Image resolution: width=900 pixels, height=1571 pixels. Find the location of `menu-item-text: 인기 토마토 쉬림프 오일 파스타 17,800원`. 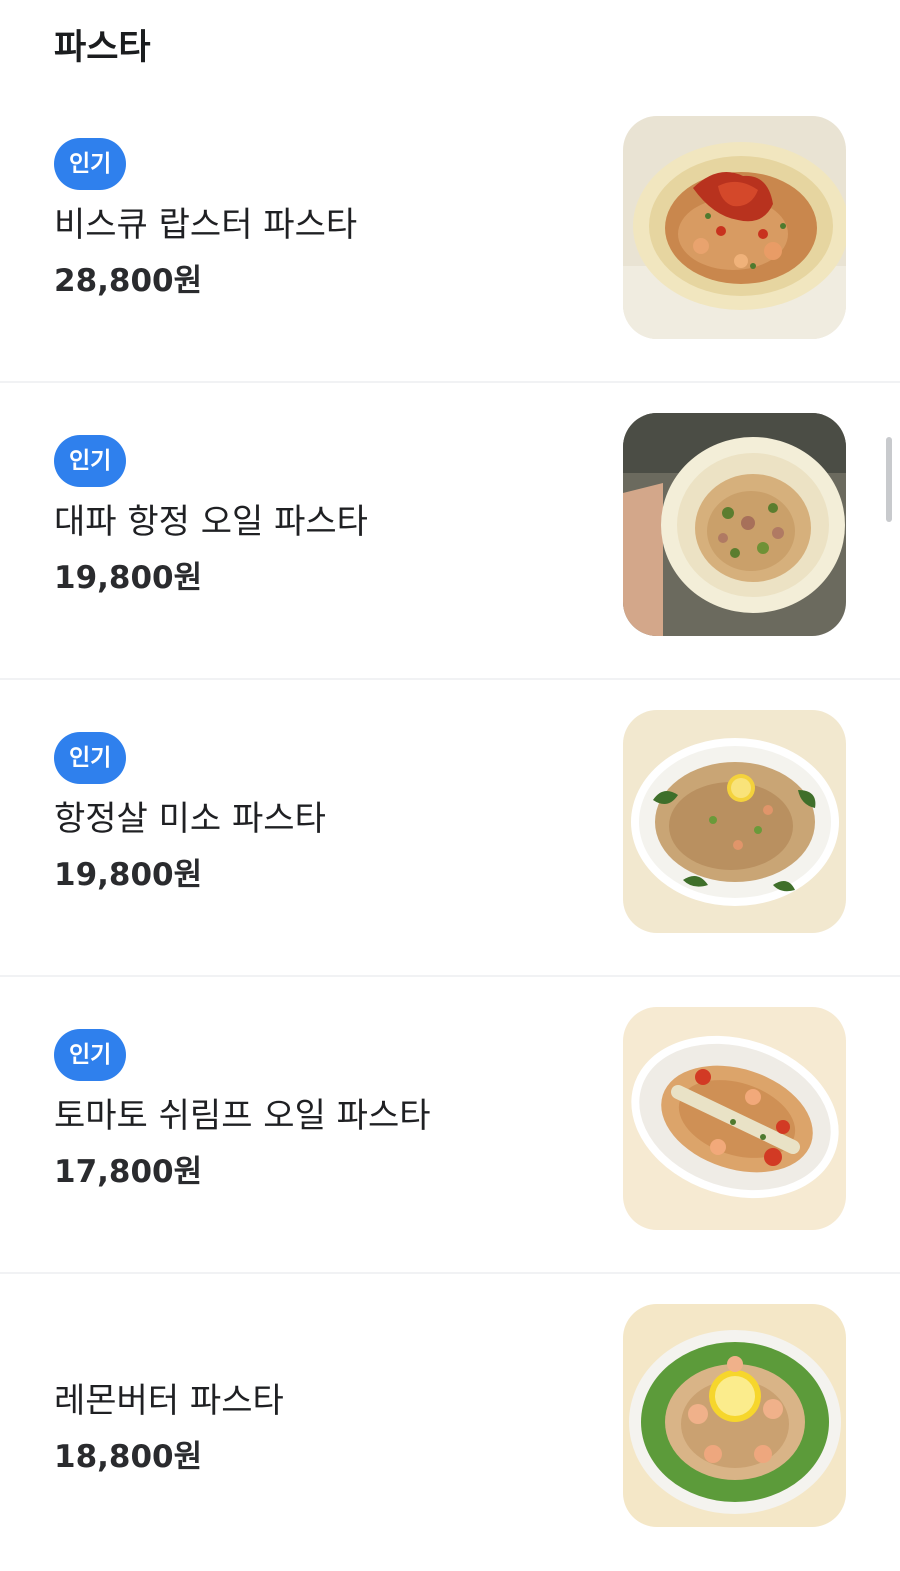

menu-item-text: 인기 토마토 쉬림프 오일 파스타 17,800원 is located at coordinates (324, 1112).